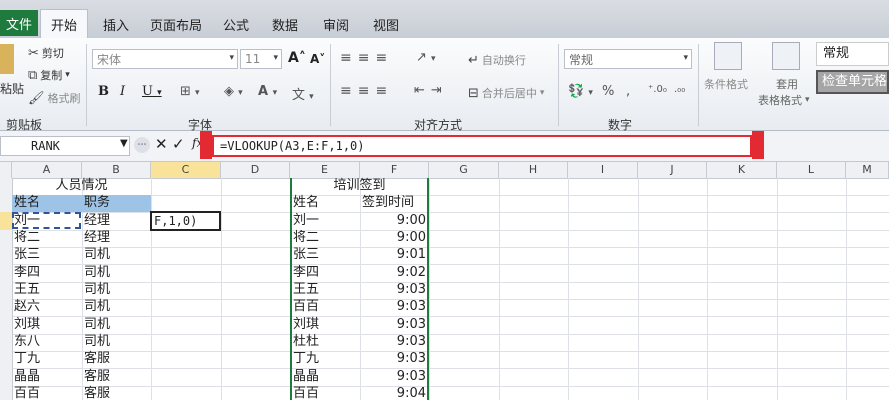  Describe the element at coordinates (54, 98) in the screenshot. I see `format-painter-button: 🖌 格式刷` at that location.